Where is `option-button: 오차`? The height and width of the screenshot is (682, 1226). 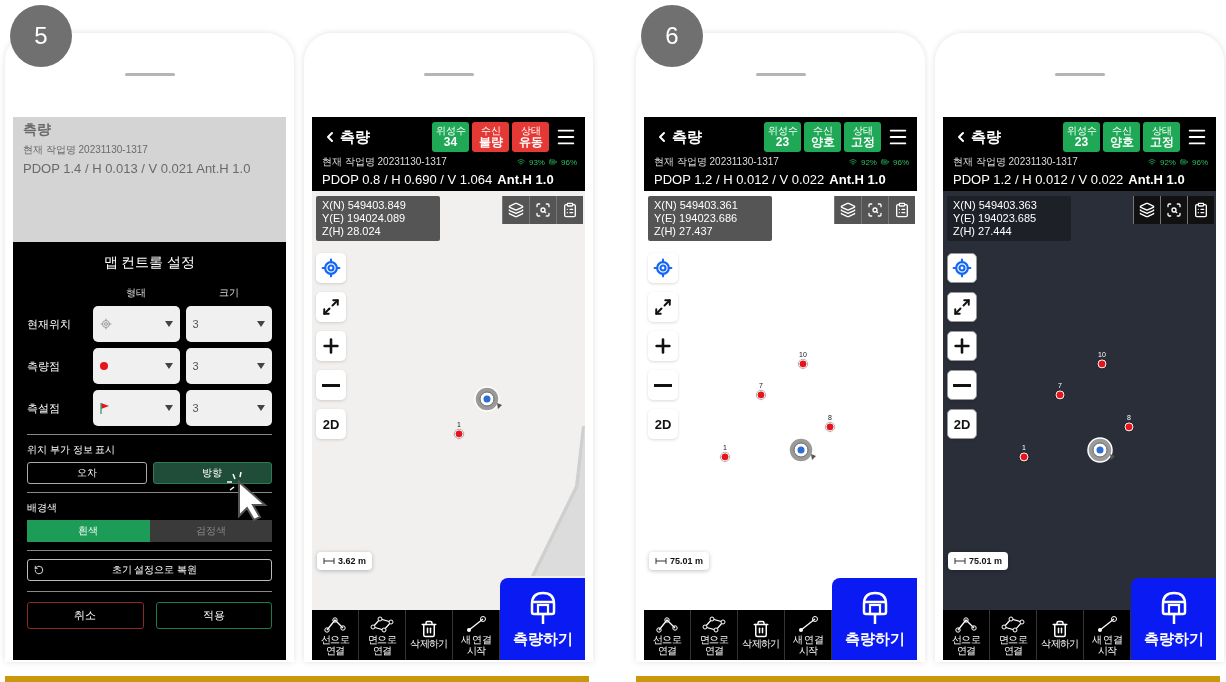
option-button: 오차 is located at coordinates (87, 473).